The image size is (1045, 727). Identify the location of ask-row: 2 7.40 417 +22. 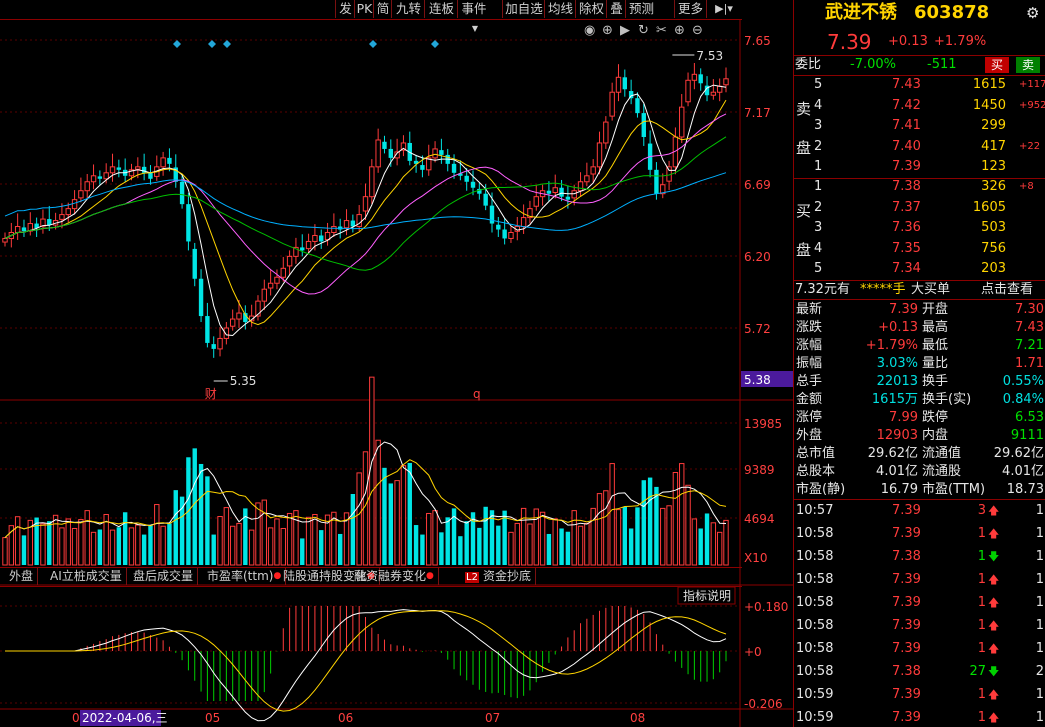
(919, 147).